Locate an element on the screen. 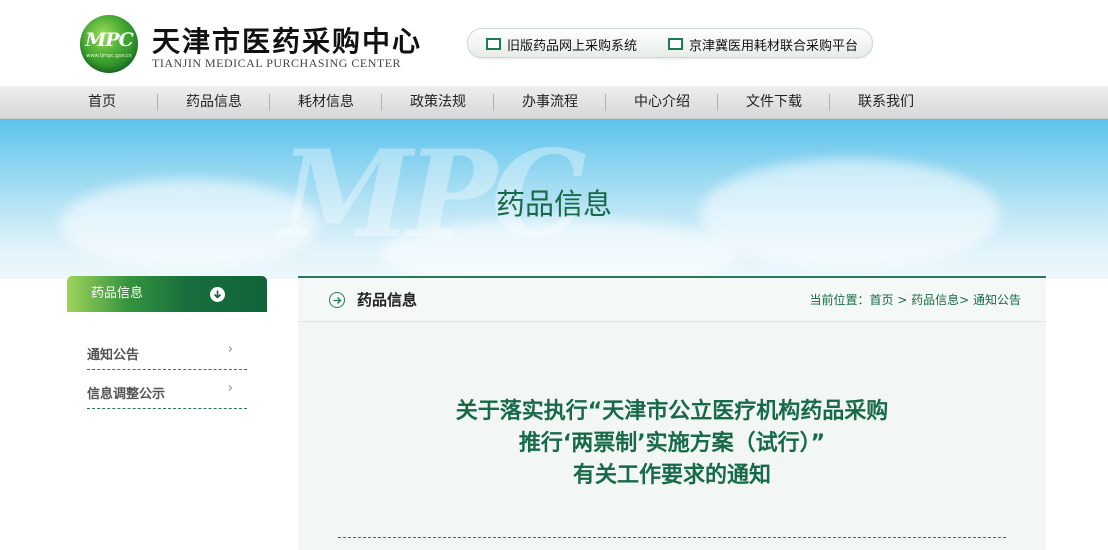 The height and width of the screenshot is (550, 1108). nav-item-procedures: 办事流程 is located at coordinates (550, 102).